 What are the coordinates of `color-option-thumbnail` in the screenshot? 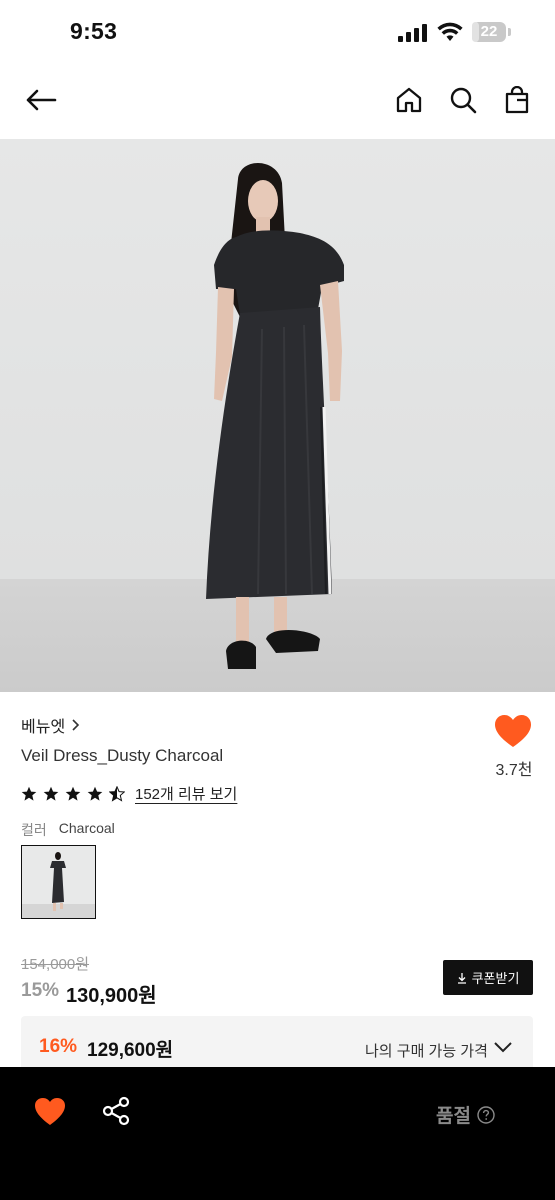 It's located at (58, 882).